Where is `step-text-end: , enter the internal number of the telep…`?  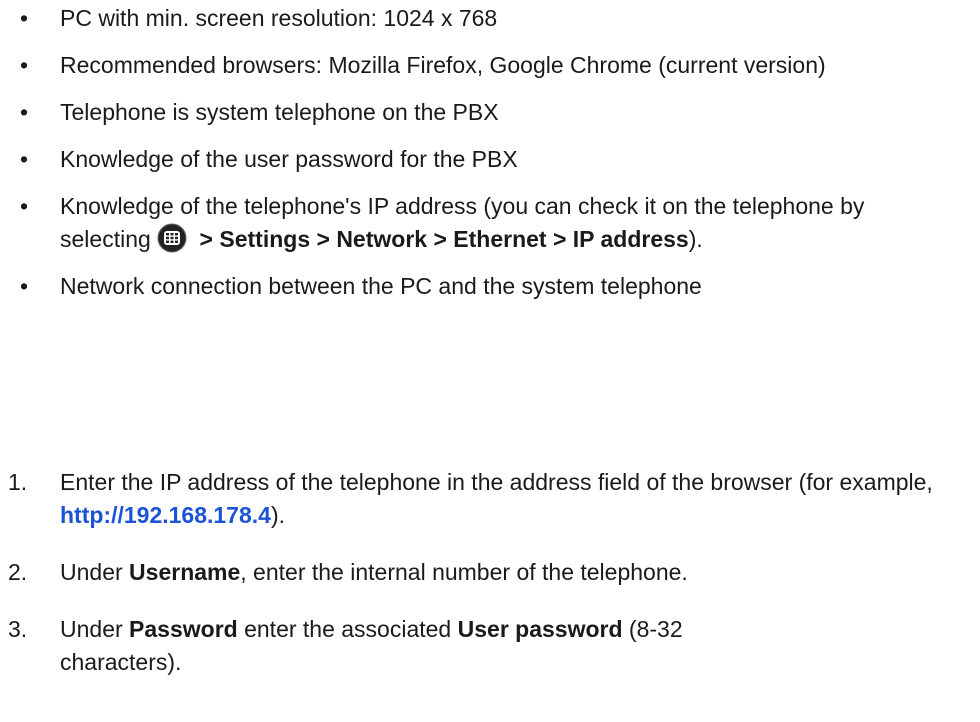 step-text-end: , enter the internal number of the telep… is located at coordinates (464, 572).